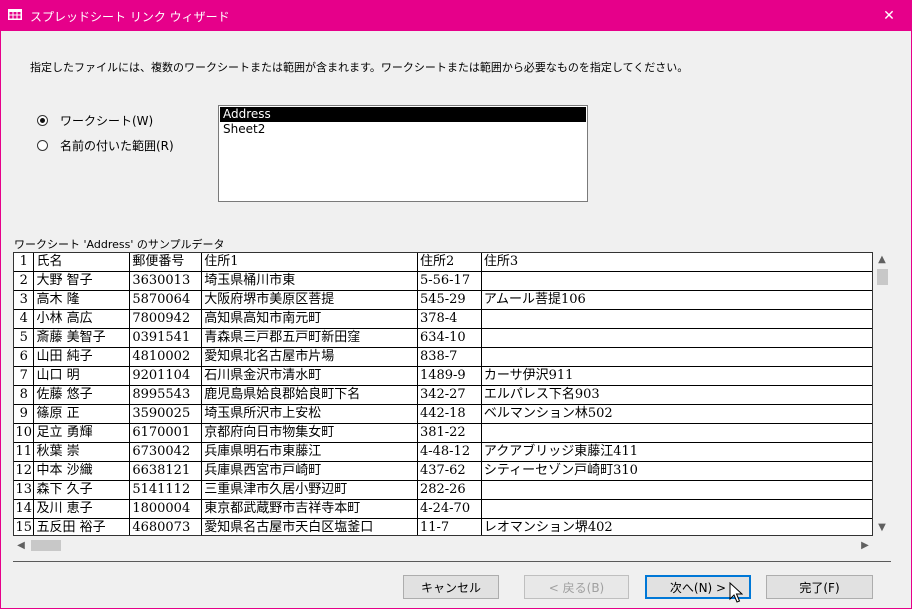 Image resolution: width=912 pixels, height=609 pixels. What do you see at coordinates (819, 587) in the screenshot?
I see `finish-button: 完了(F)` at bounding box center [819, 587].